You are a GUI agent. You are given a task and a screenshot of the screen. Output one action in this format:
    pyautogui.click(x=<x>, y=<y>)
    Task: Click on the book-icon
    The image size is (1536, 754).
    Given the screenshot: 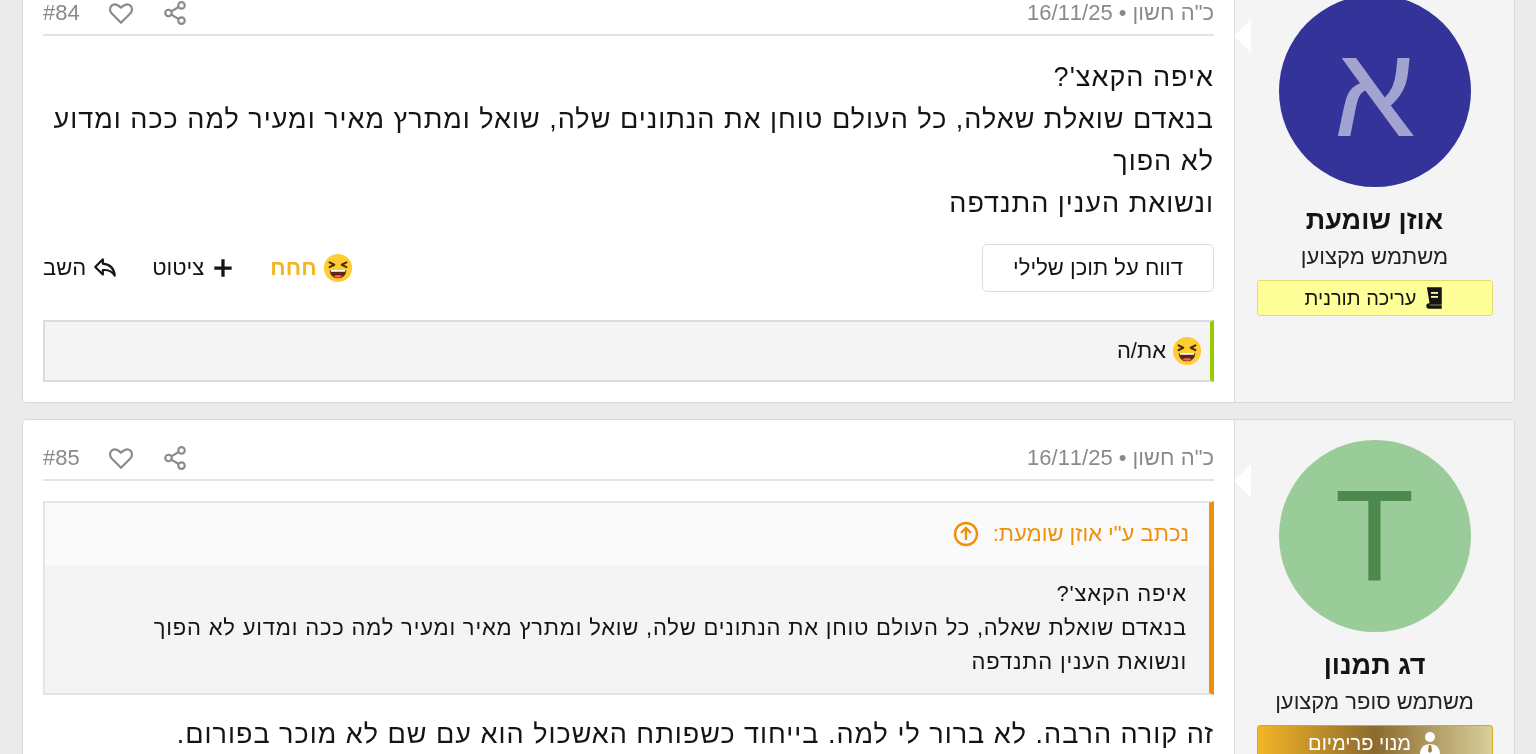 What is the action you would take?
    pyautogui.click(x=1434, y=298)
    